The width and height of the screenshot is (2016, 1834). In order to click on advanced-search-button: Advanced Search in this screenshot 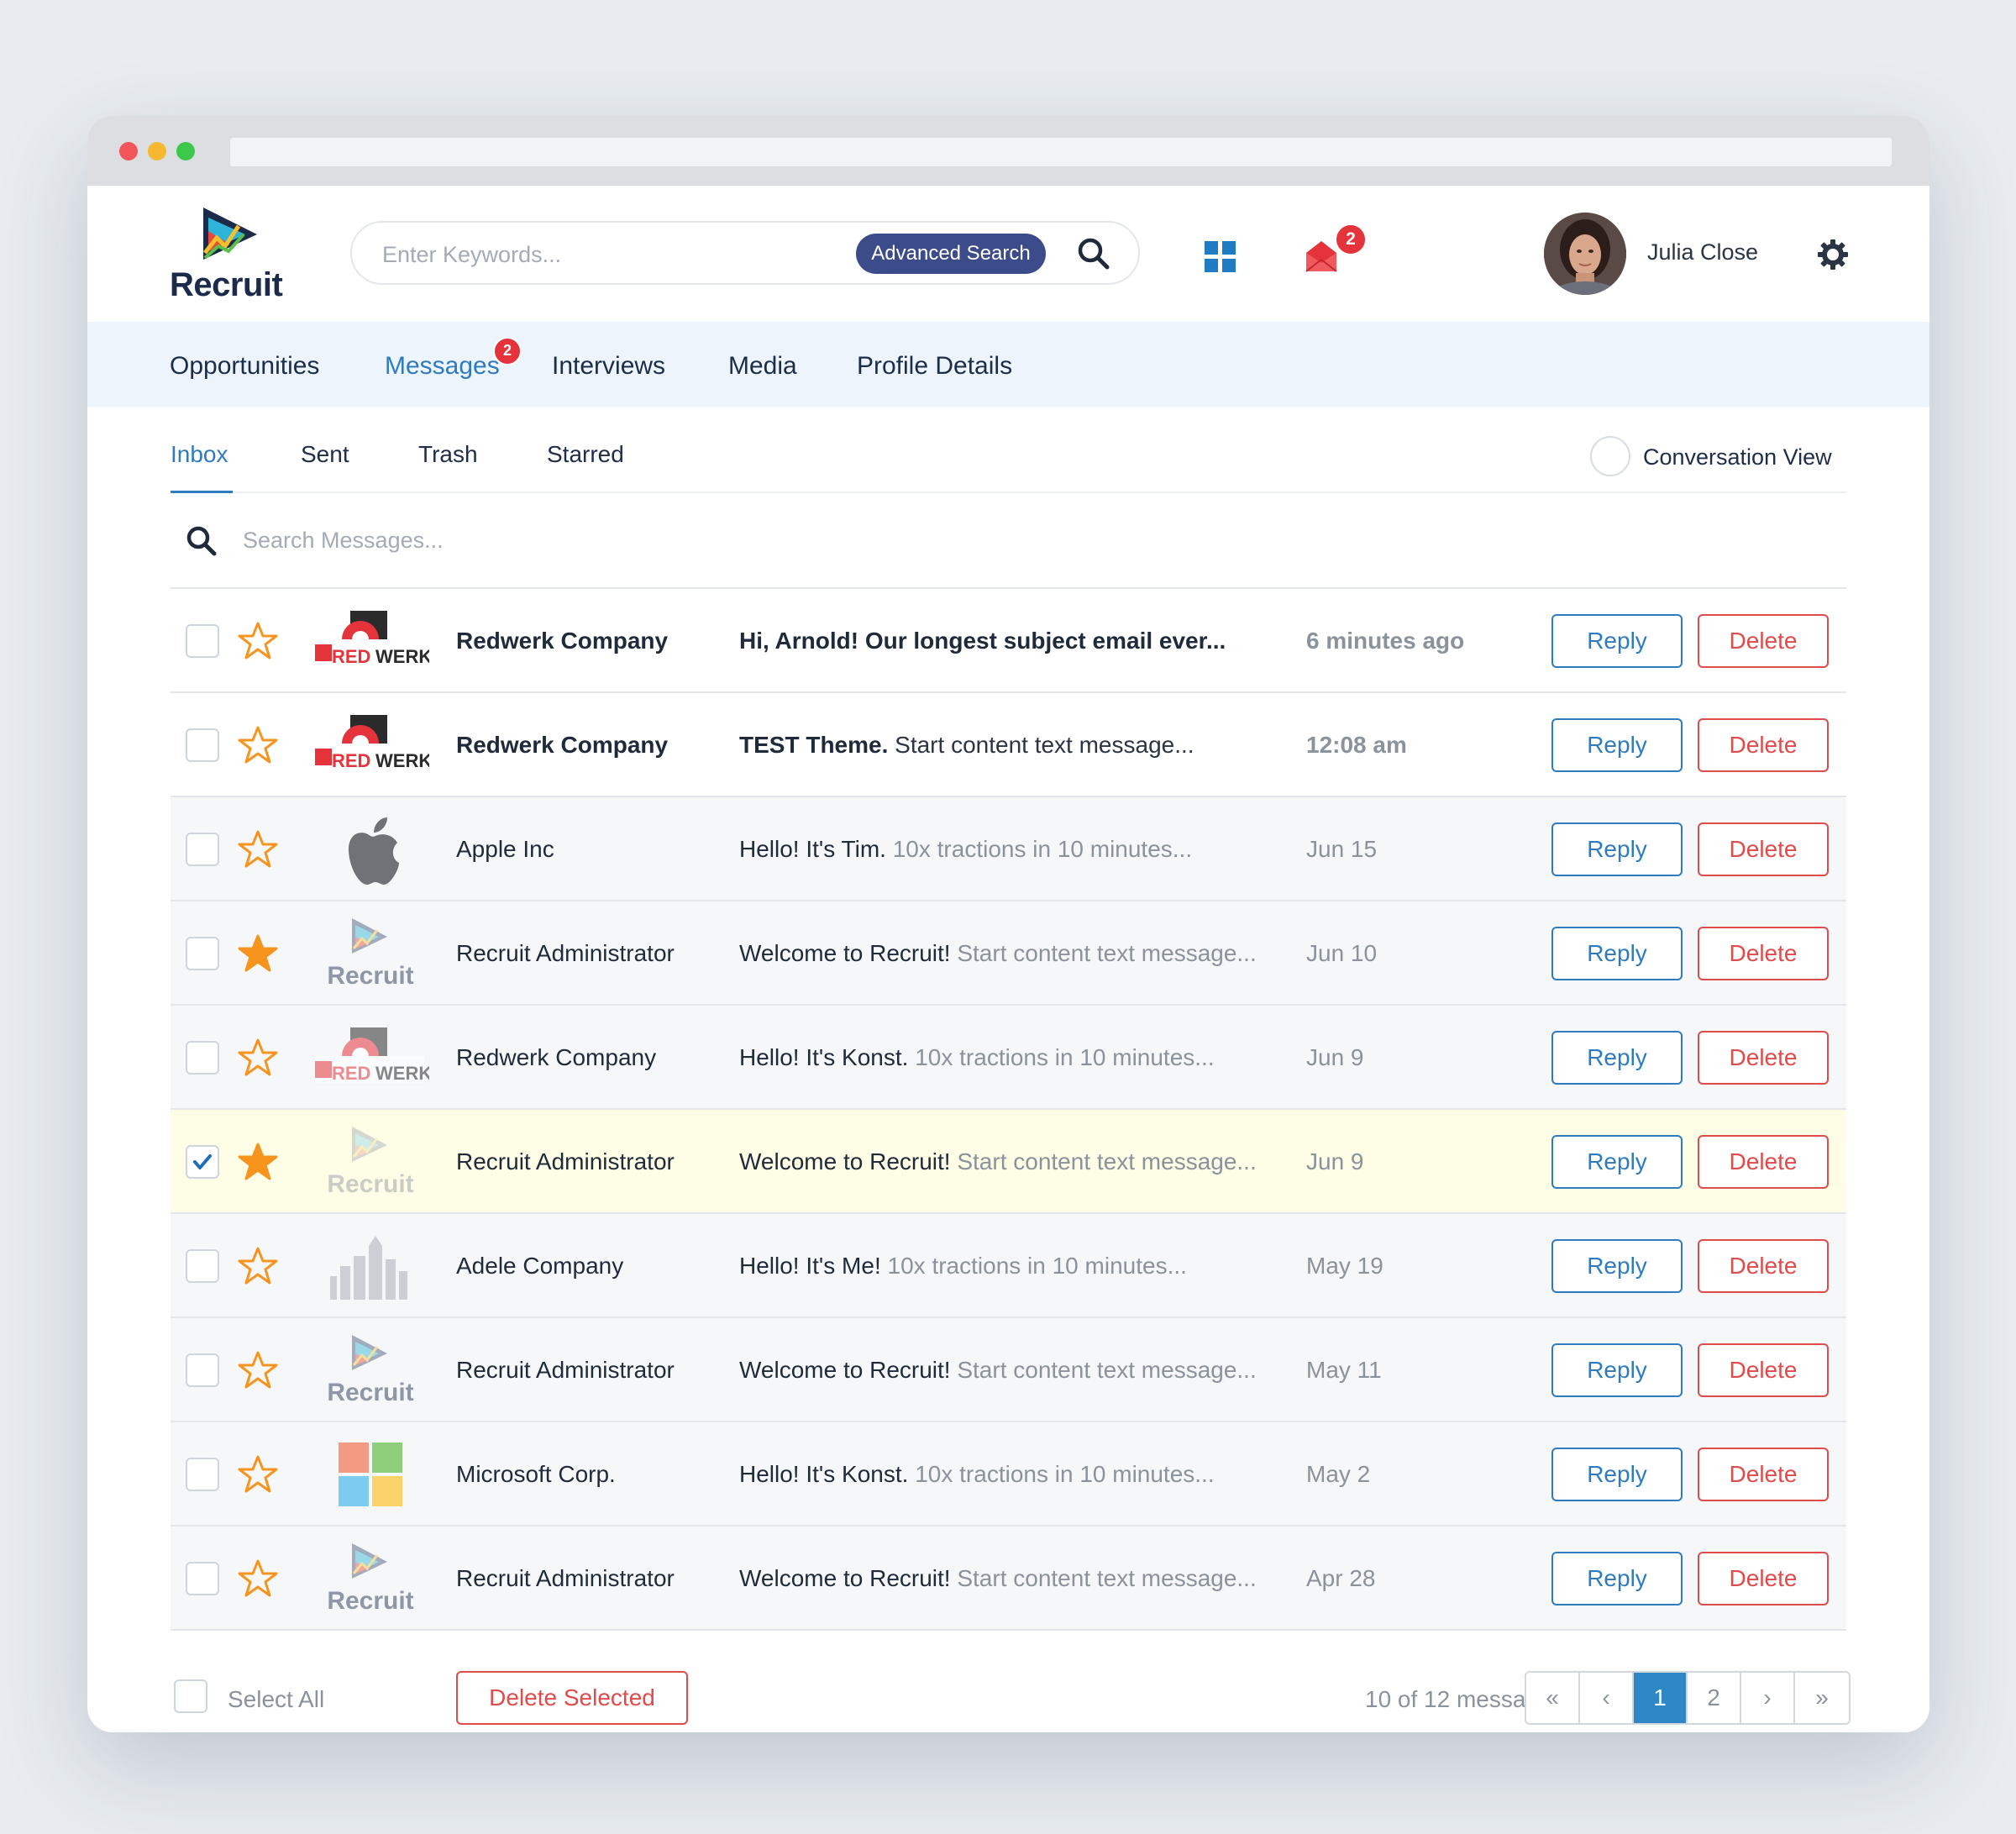, I will do `click(951, 254)`.